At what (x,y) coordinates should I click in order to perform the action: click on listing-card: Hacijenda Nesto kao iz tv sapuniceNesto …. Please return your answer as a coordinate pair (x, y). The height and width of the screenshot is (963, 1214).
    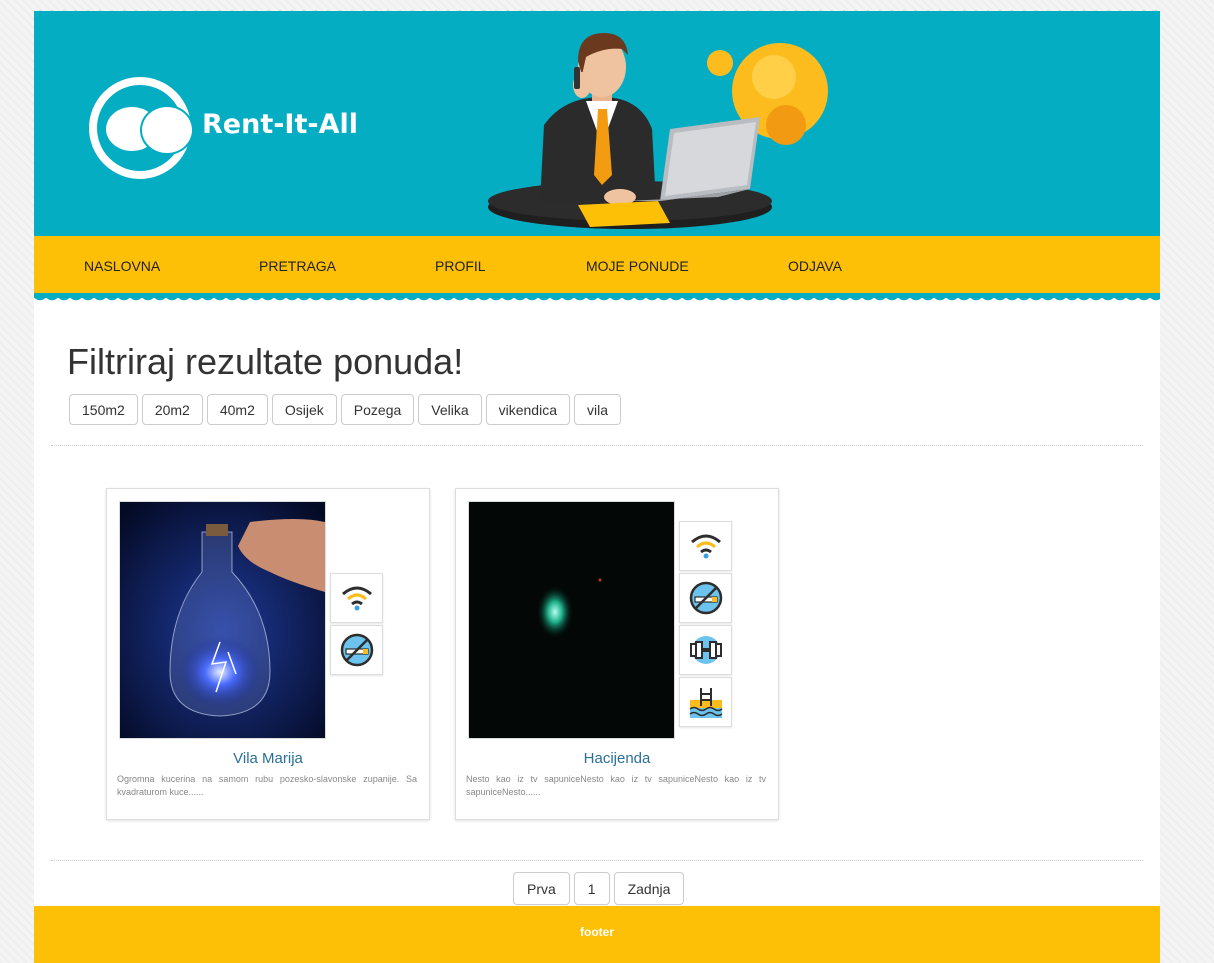
    Looking at the image, I should click on (617, 654).